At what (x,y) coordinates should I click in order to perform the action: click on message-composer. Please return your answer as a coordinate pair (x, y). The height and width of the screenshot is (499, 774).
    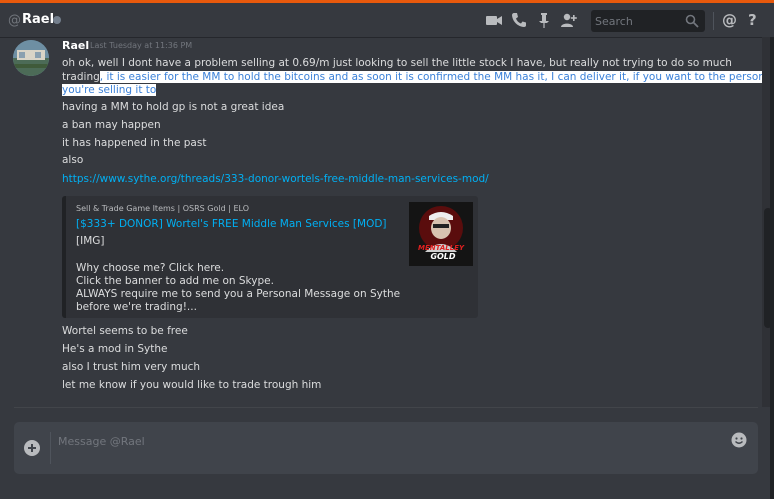
    Looking at the image, I should click on (386, 448).